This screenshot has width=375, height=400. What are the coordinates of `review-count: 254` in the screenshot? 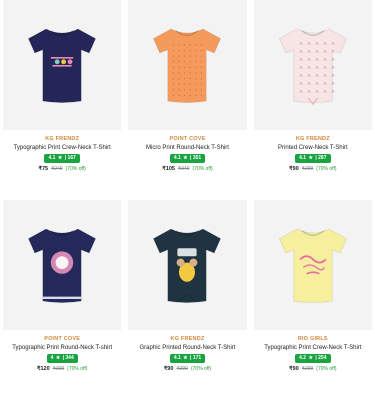 It's located at (322, 358).